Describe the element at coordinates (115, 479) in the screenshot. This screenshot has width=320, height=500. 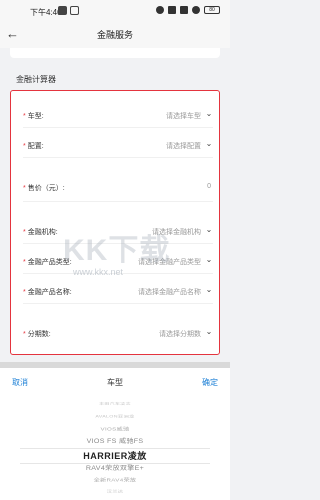
I see `picker-item: 全新RAV4荣放` at that location.